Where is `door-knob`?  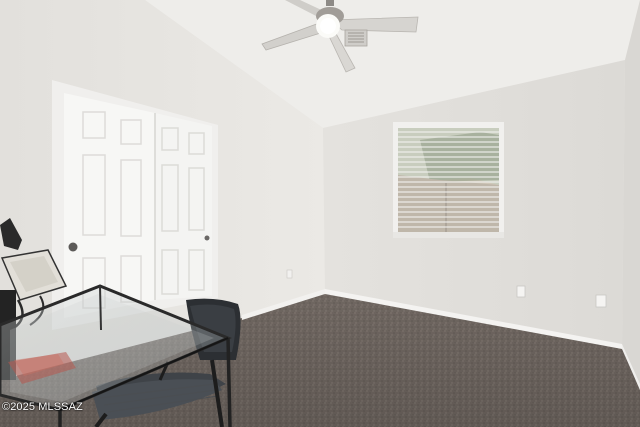
door-knob is located at coordinates (73, 247).